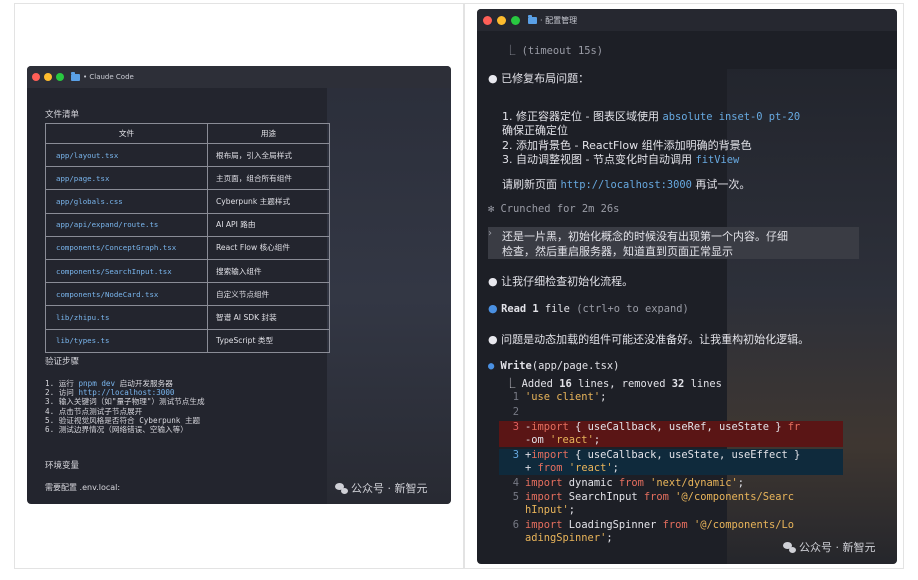 Image resolution: width=918 pixels, height=580 pixels. I want to click on step-item: 3. 输入关键词（如"量子物理"）测试节点生成, so click(125, 402).